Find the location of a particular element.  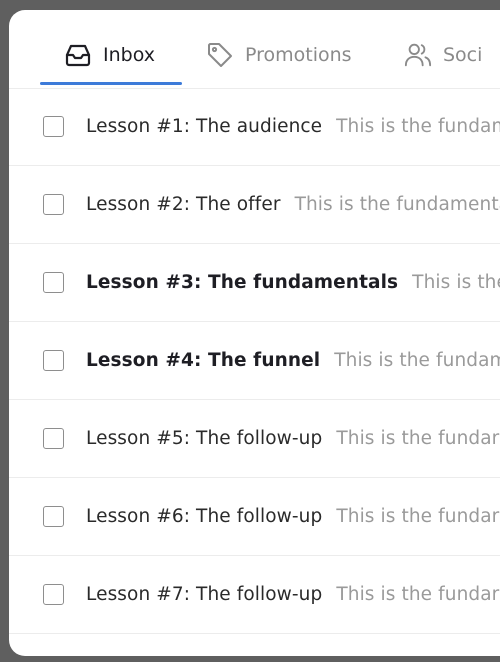

tab-inbox-label: Inbox is located at coordinates (129, 55).